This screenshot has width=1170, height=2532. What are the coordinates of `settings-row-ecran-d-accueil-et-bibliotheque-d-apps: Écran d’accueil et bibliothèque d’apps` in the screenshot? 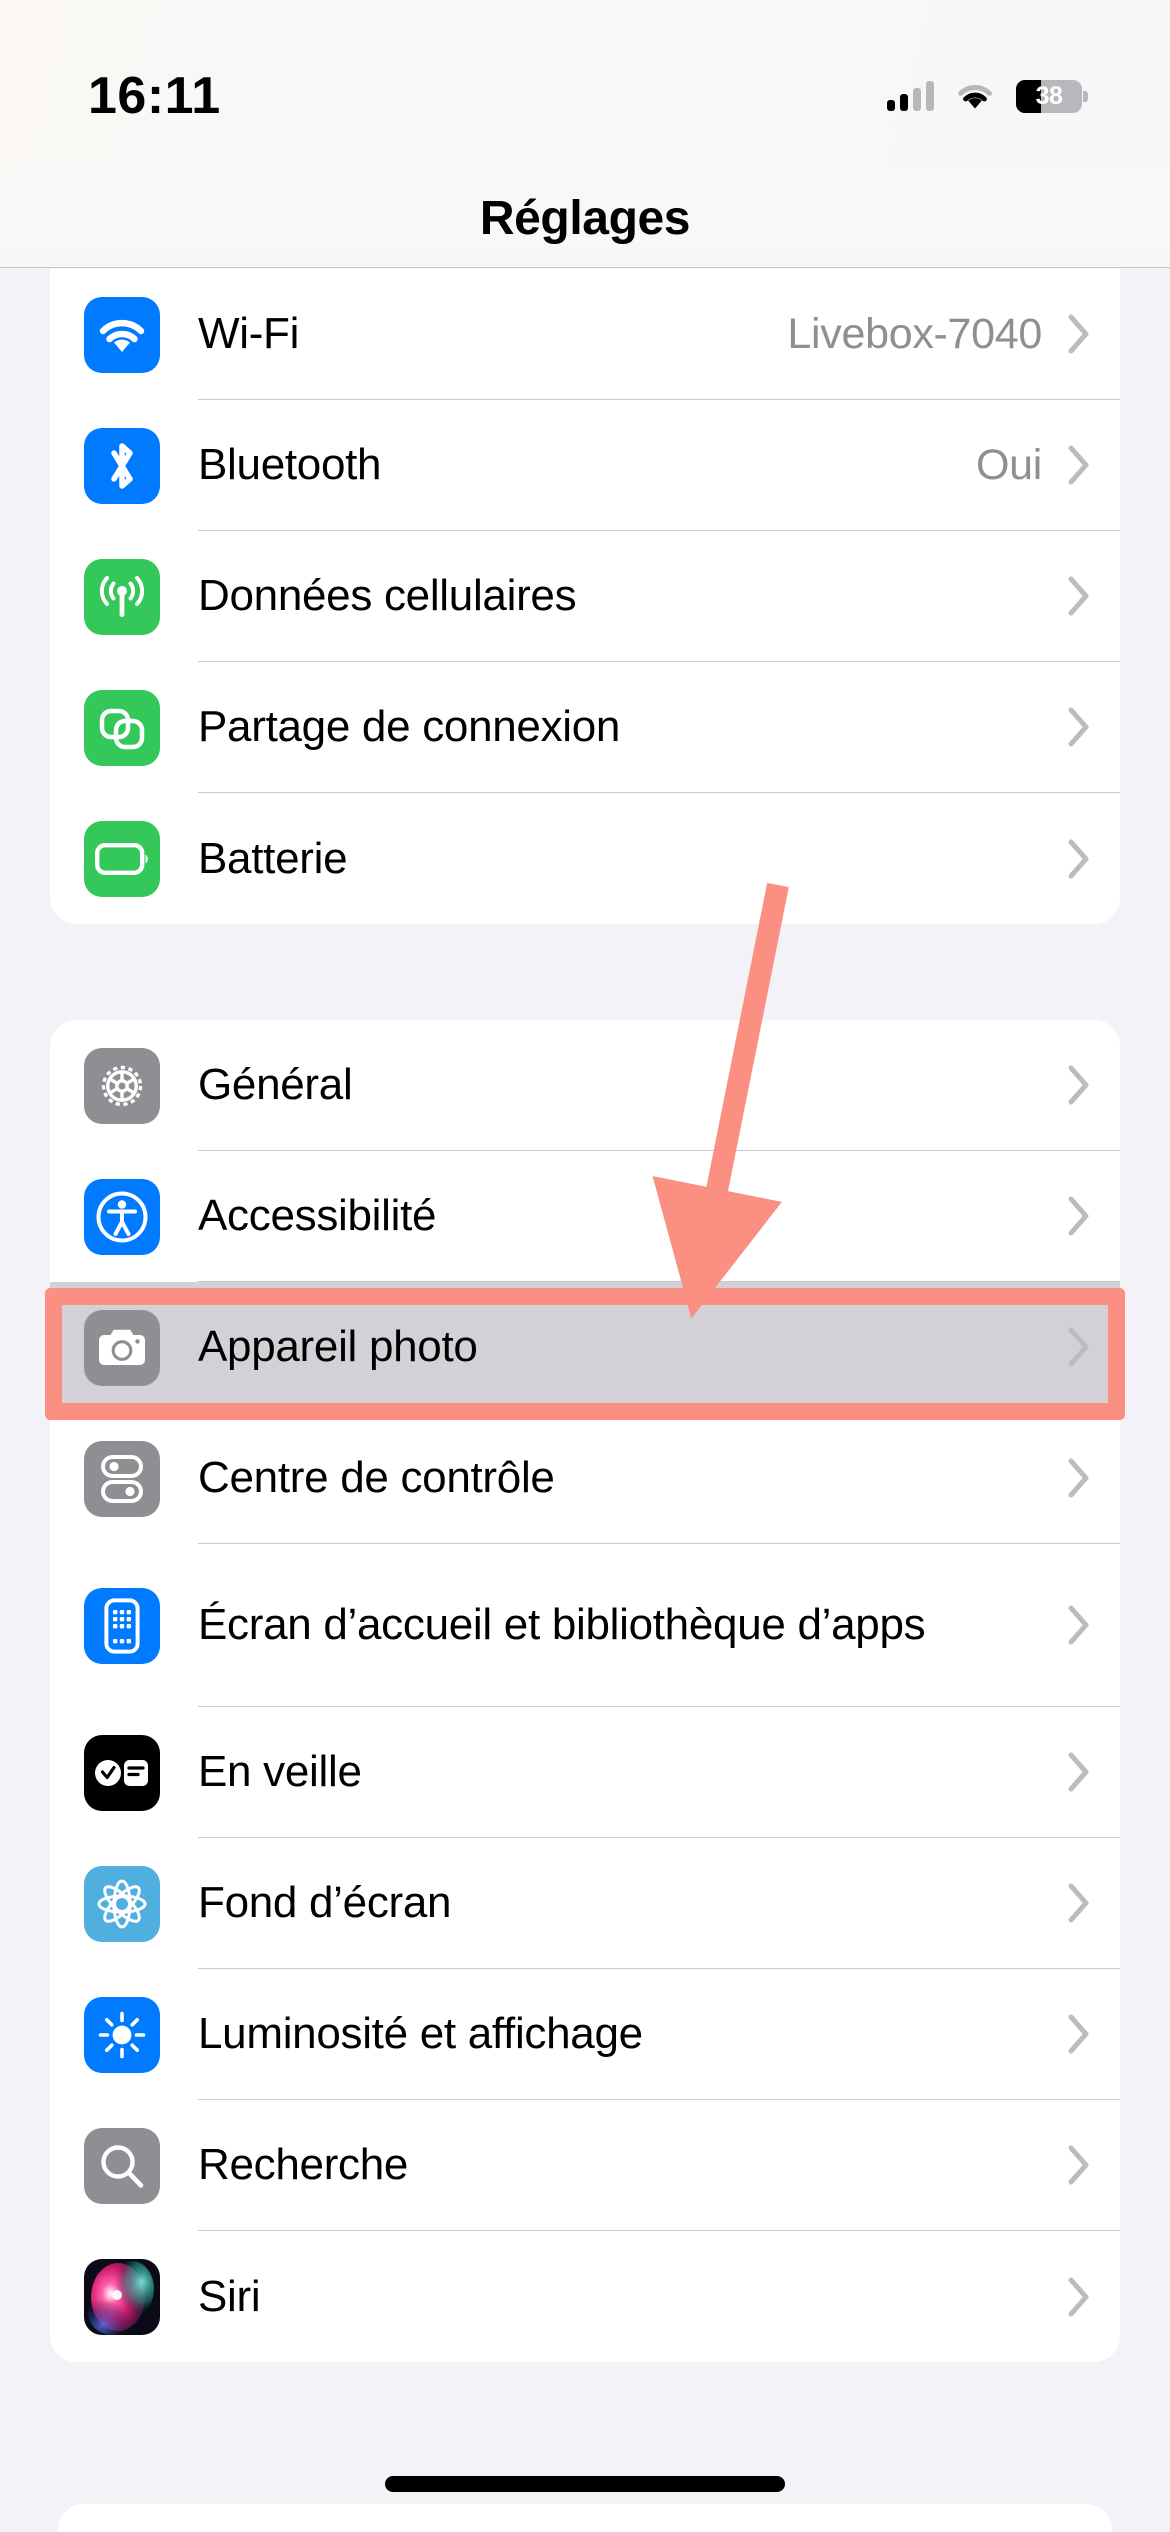 It's located at (585, 1625).